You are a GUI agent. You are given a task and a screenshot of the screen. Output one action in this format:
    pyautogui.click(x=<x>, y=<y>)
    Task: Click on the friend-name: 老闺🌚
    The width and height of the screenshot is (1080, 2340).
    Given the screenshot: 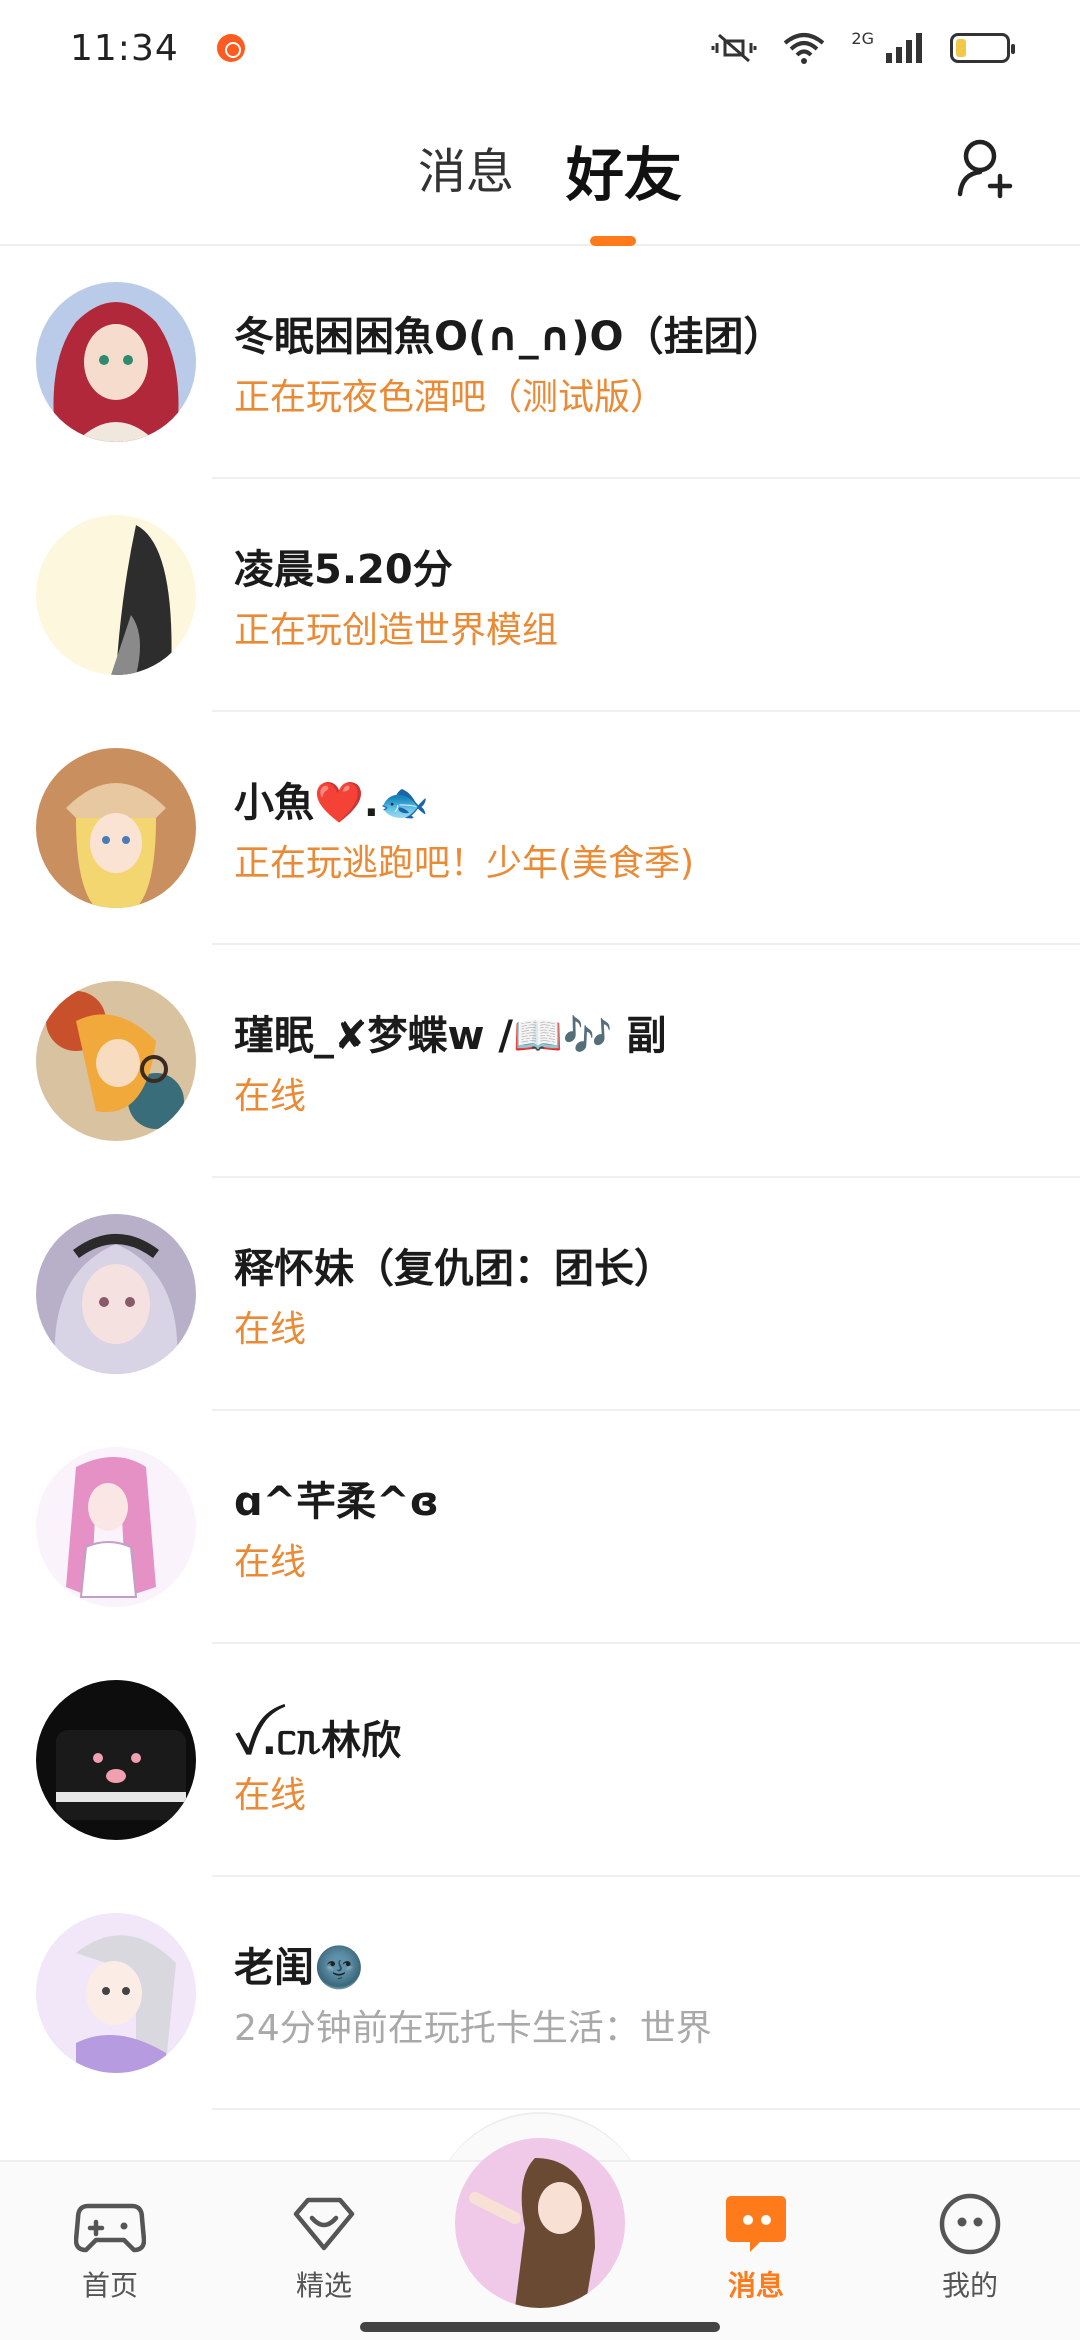 What is the action you would take?
    pyautogui.click(x=299, y=1968)
    